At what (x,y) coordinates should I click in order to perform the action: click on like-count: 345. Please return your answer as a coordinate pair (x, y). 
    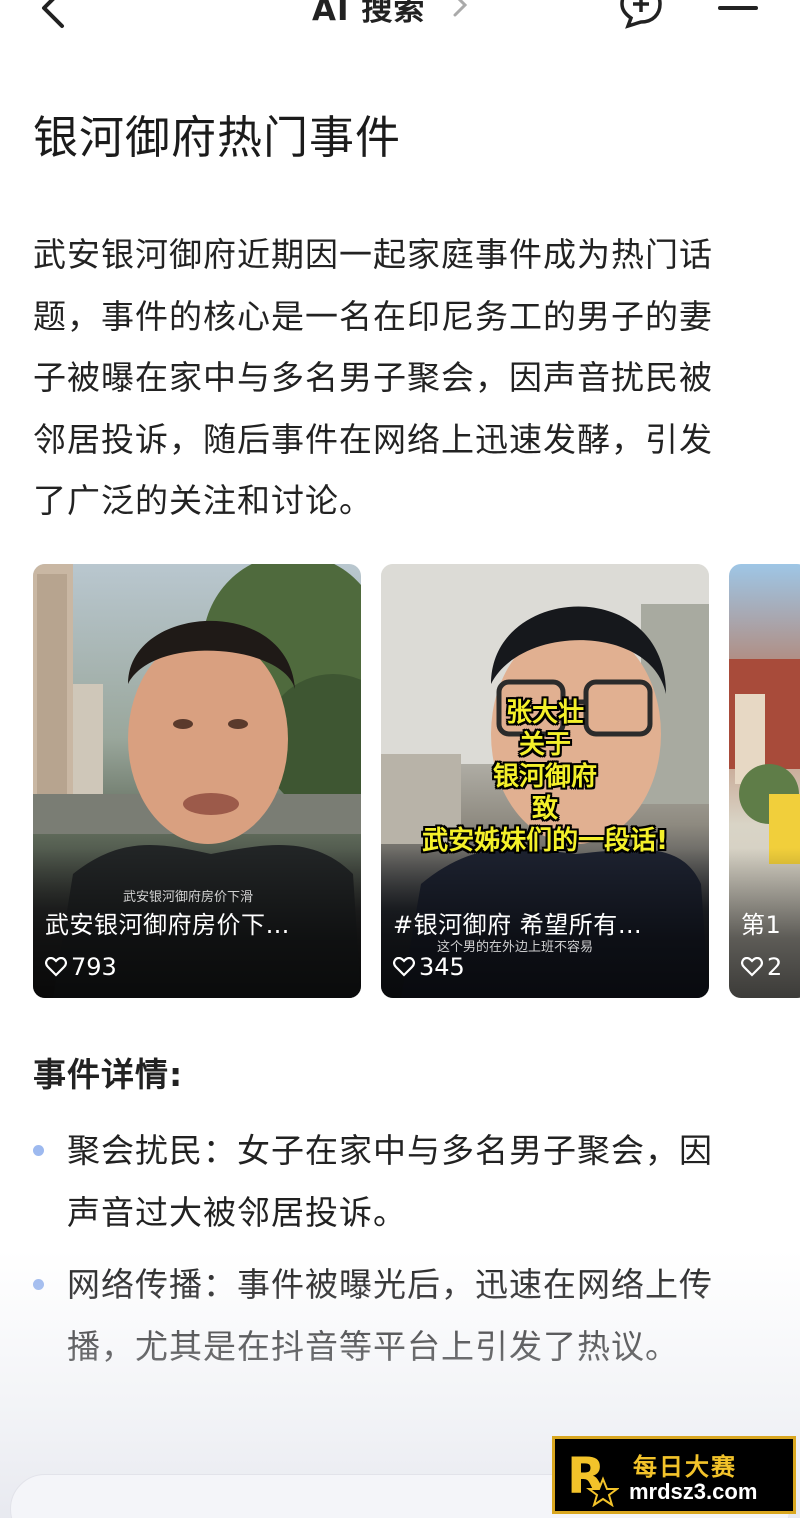
    Looking at the image, I should click on (429, 967).